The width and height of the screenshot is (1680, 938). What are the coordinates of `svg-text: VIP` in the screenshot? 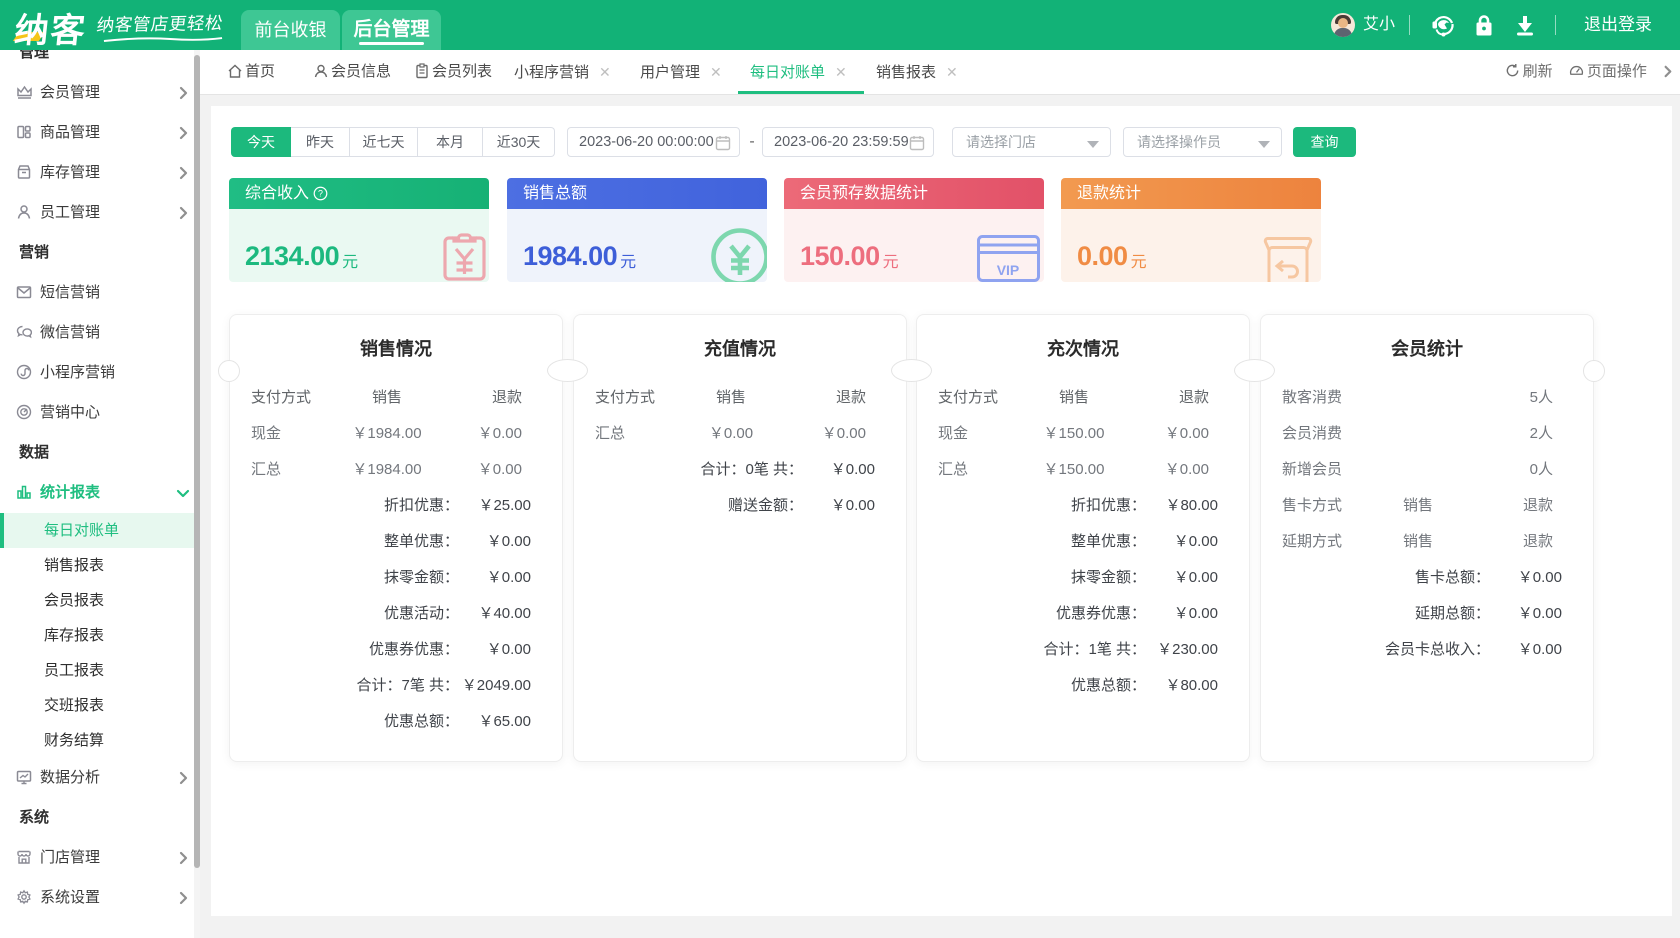 It's located at (1008, 270).